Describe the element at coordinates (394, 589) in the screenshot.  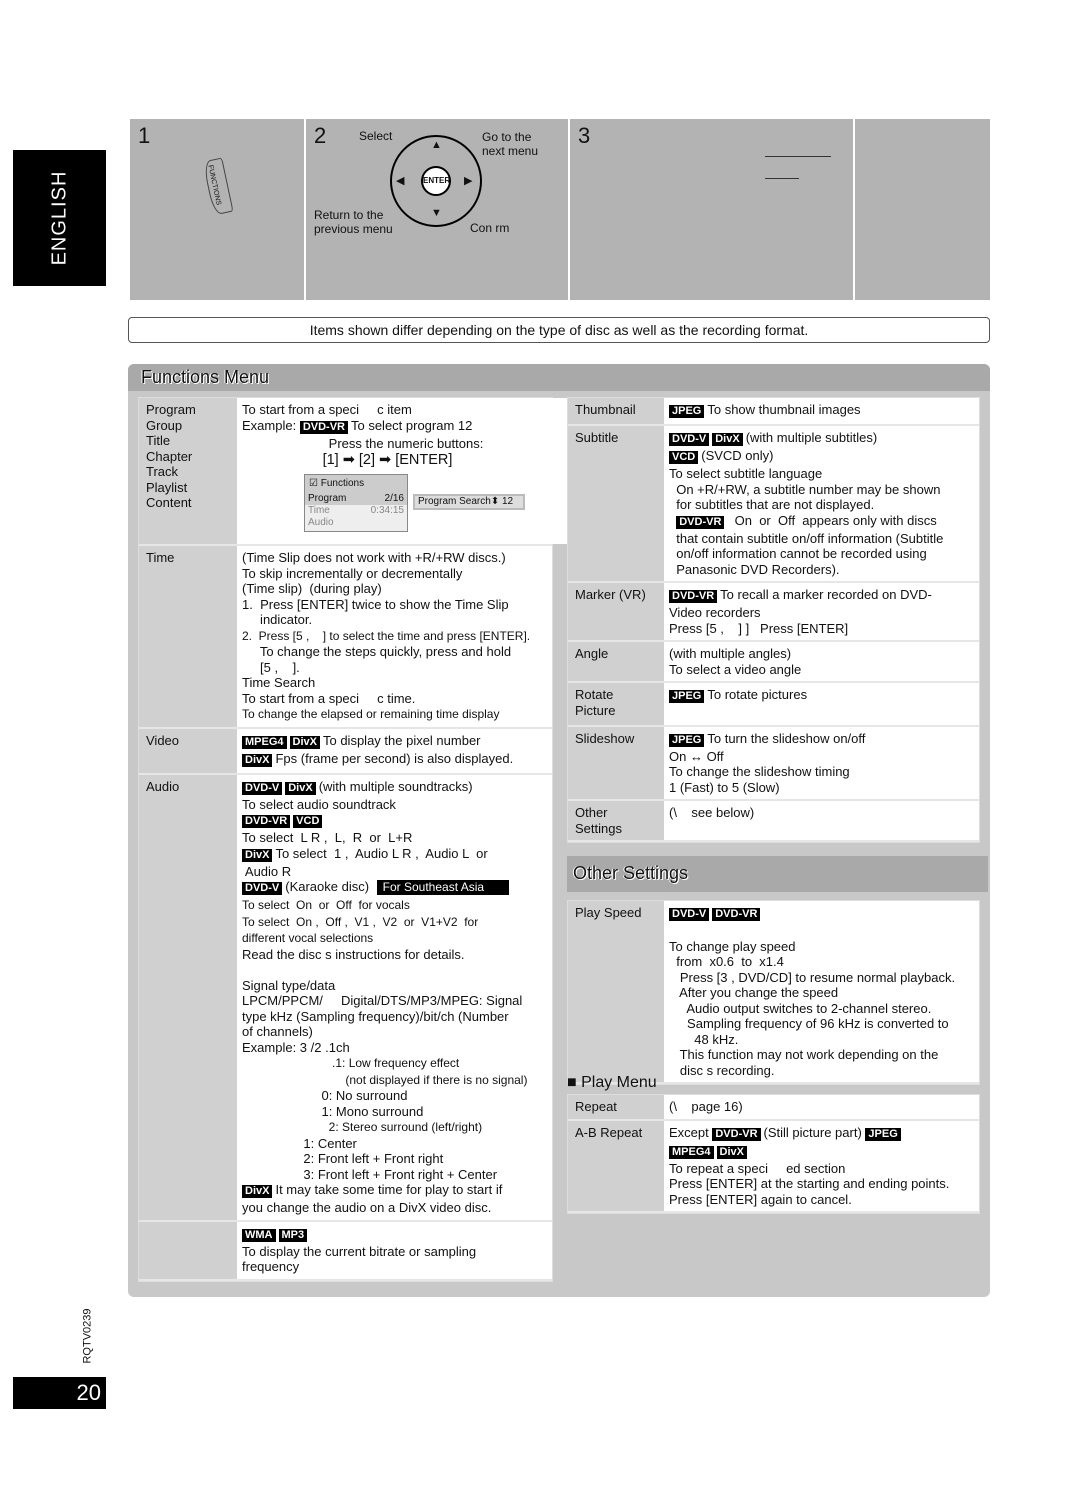
I see `text-line: (Time slip) (during play)` at that location.